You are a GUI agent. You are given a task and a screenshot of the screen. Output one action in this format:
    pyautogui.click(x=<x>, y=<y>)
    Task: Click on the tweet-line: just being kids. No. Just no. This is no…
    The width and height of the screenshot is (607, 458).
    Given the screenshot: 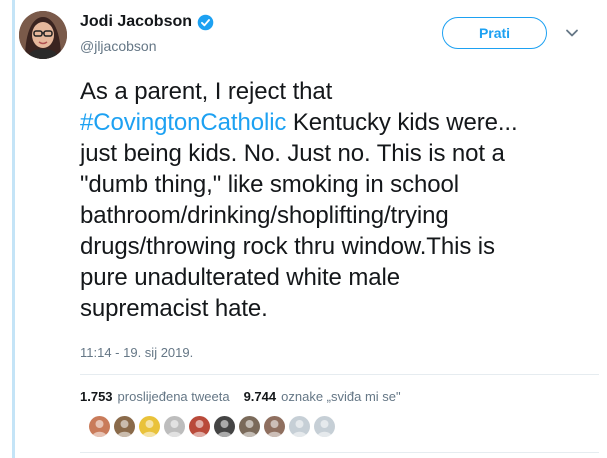 What is the action you would take?
    pyautogui.click(x=292, y=153)
    